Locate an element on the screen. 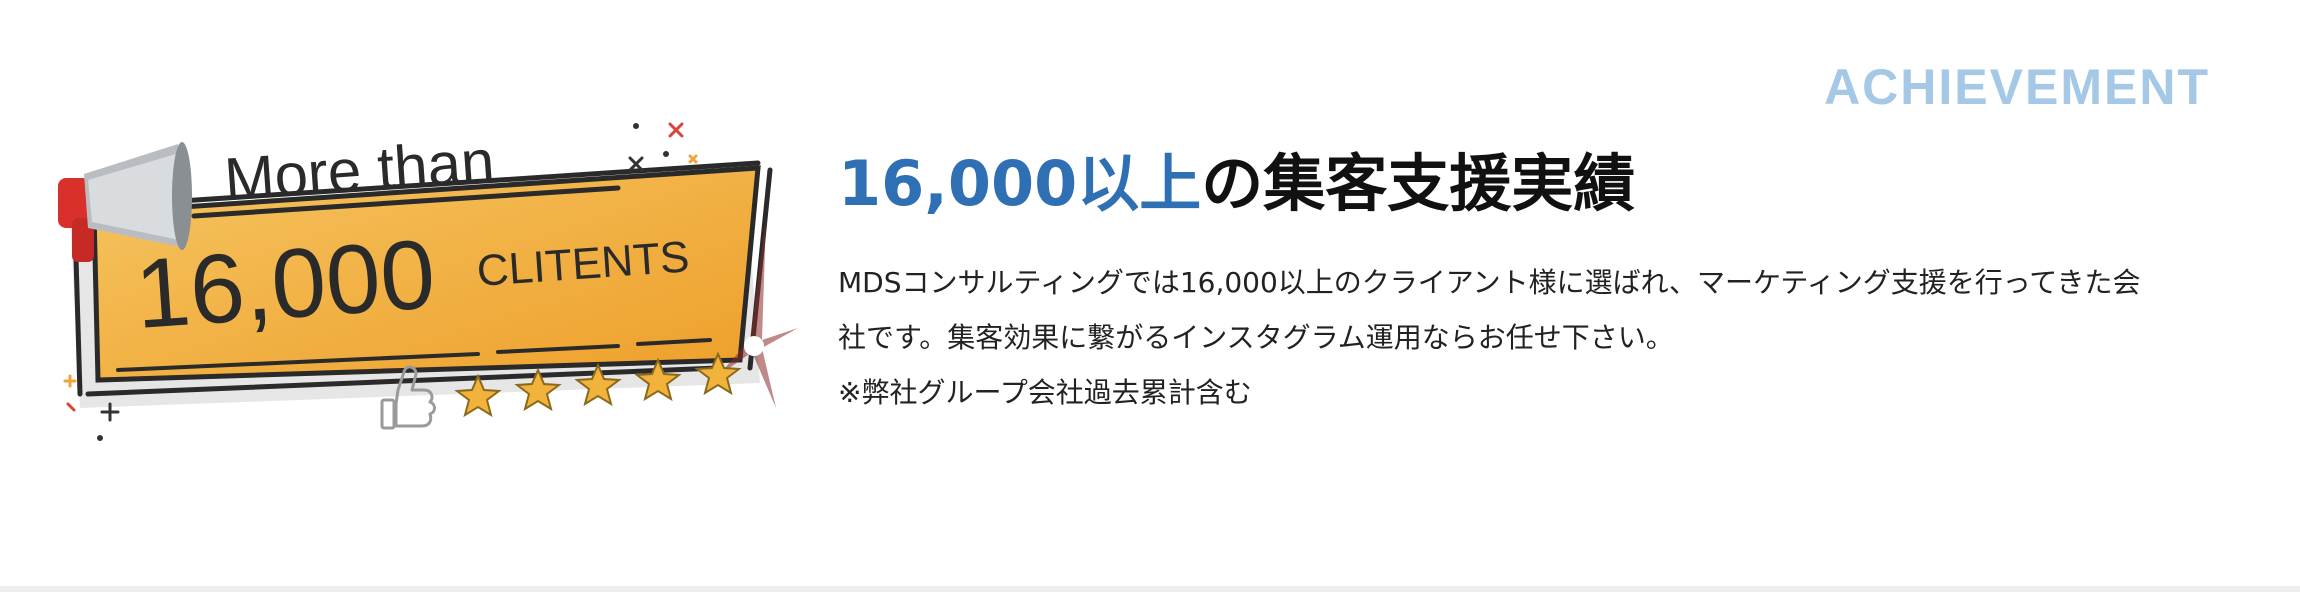 This screenshot has height=592, width=2300. section-divider is located at coordinates (1150, 589).